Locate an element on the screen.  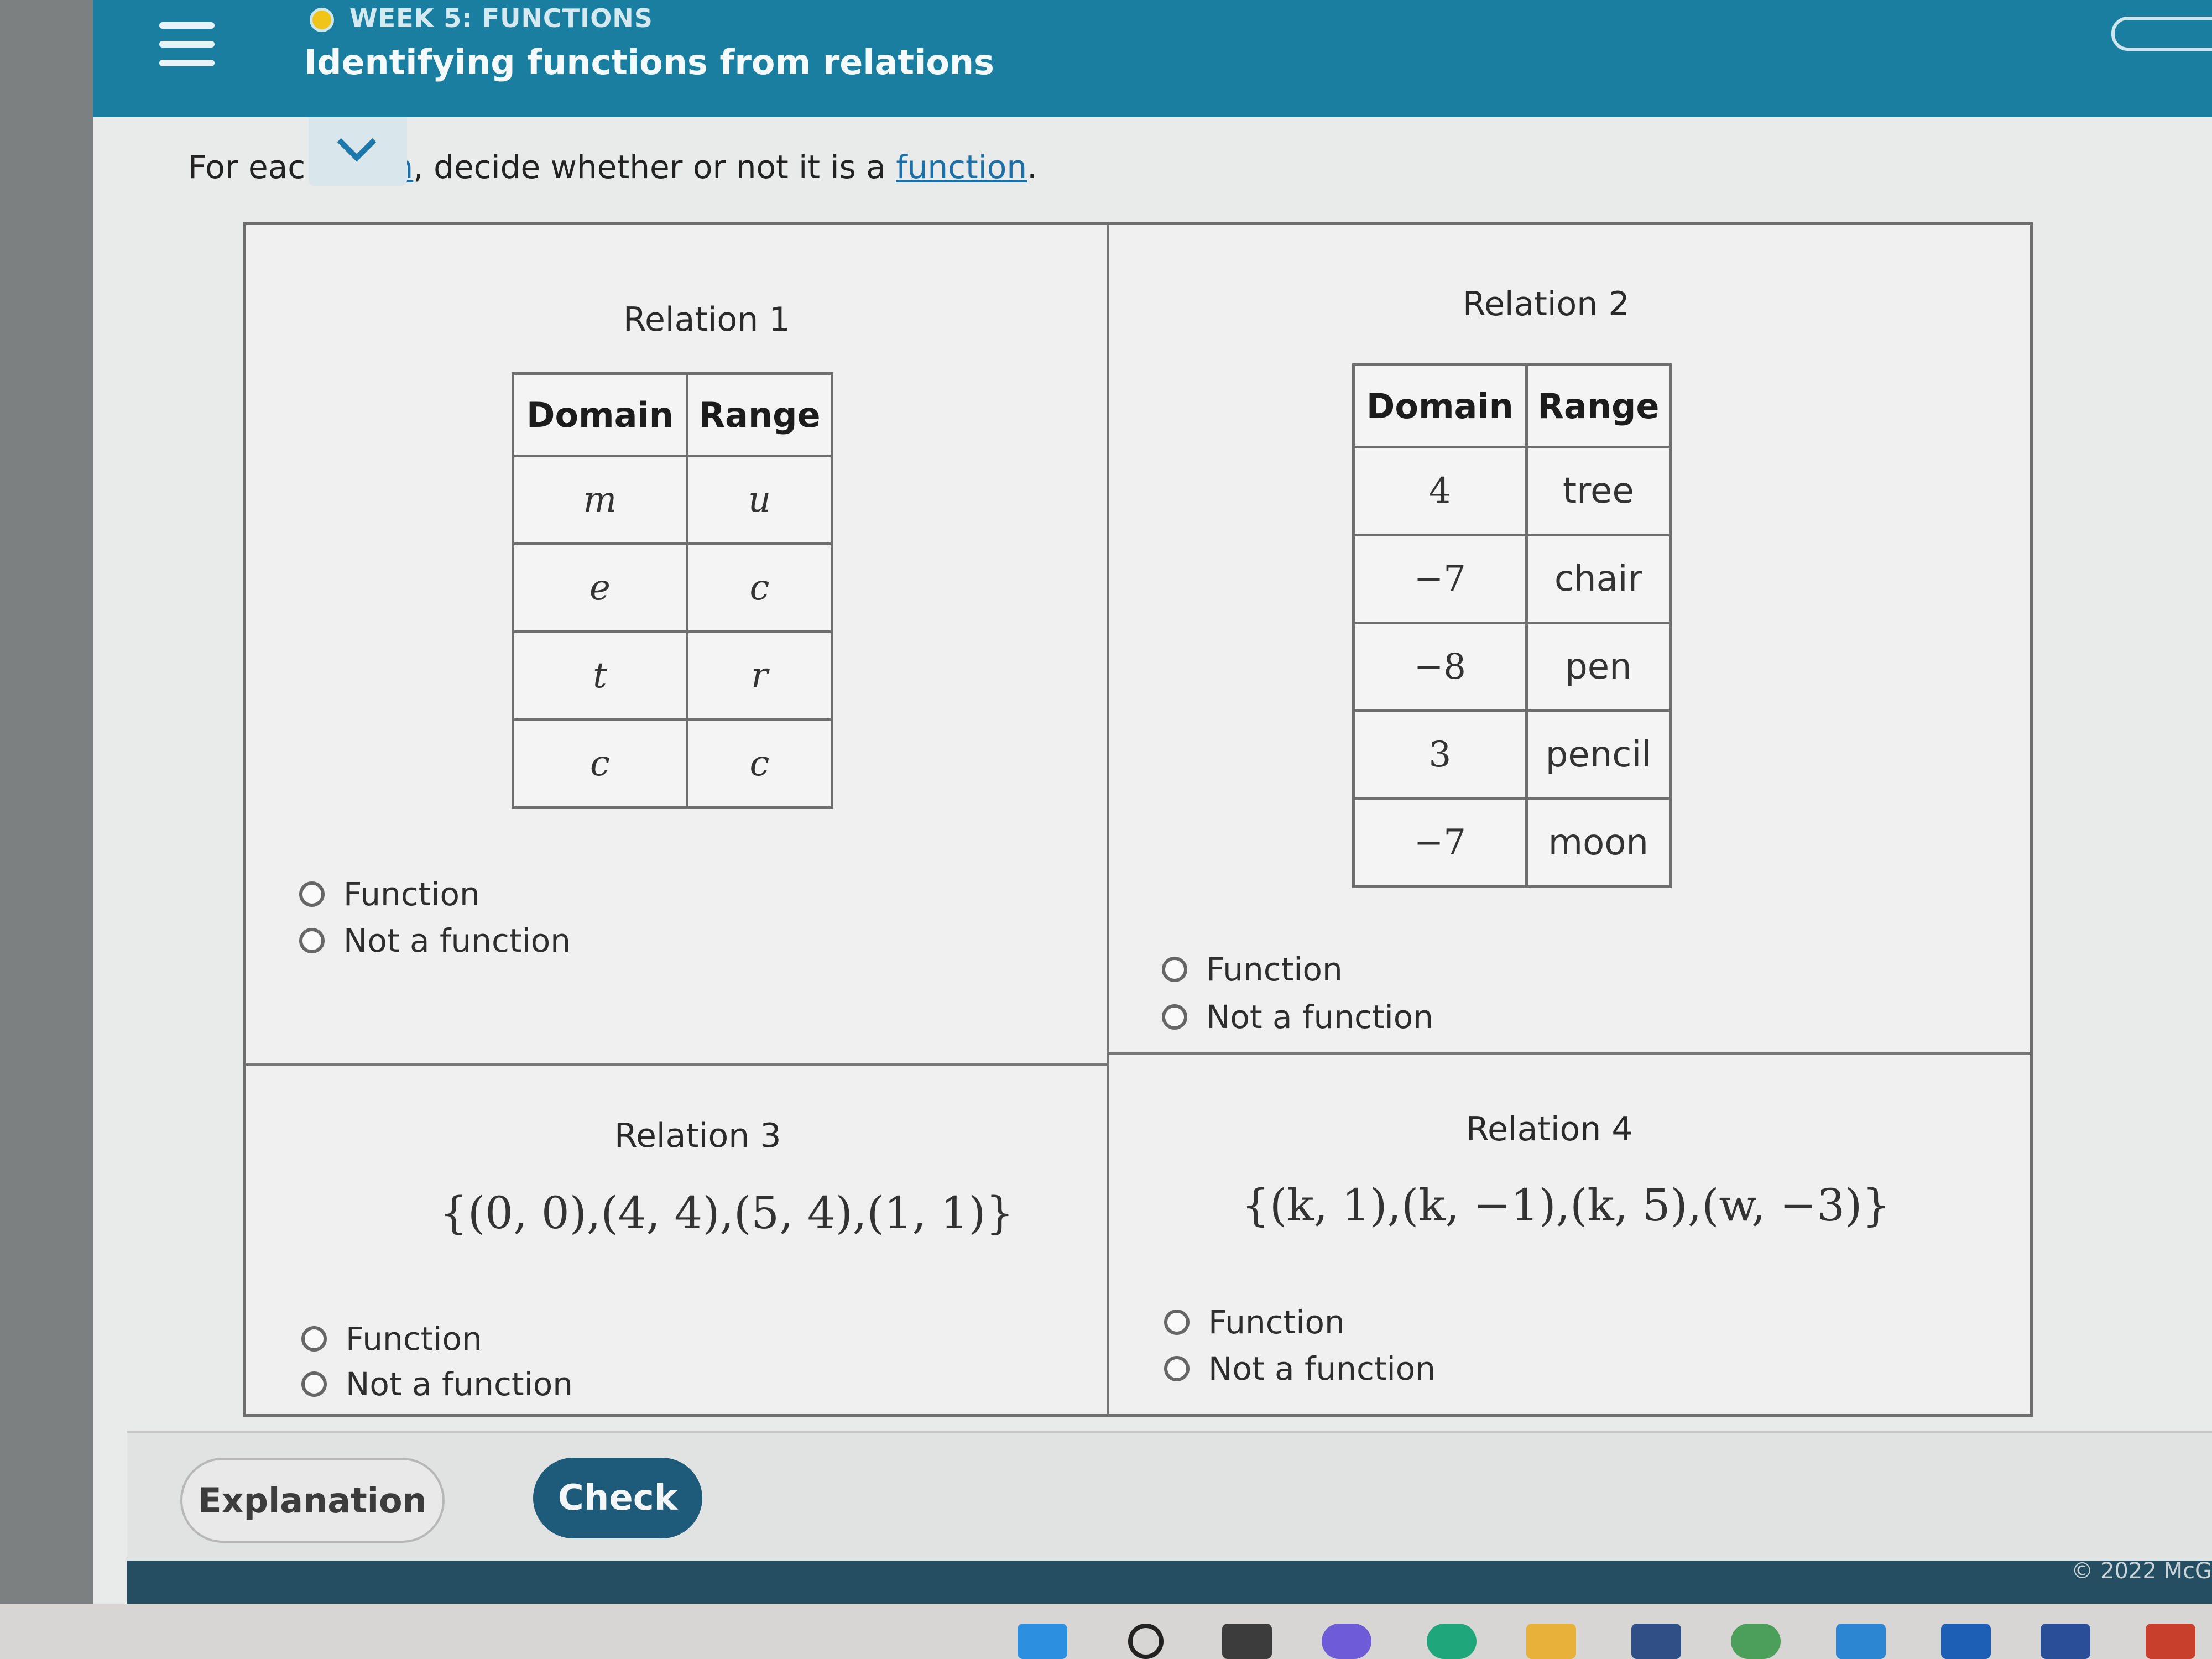
relation-2-not-function-option: Not a function is located at coordinates (1297, 1017).